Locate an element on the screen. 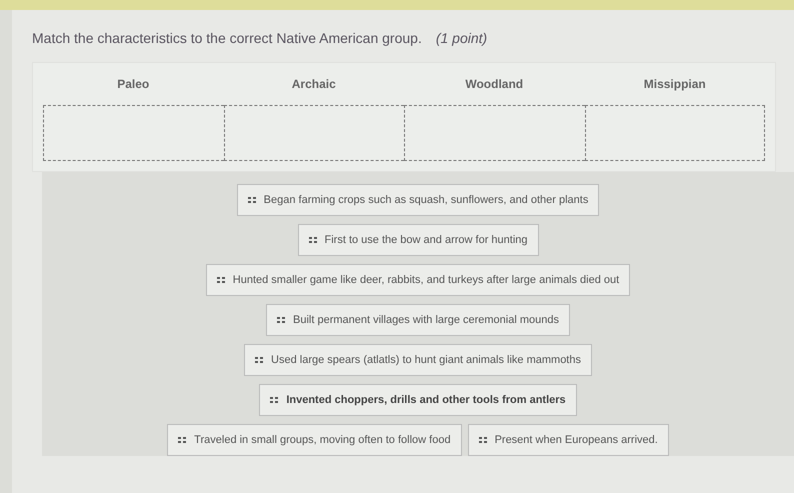 The height and width of the screenshot is (493, 794). group-heading: Archaic is located at coordinates (313, 84).